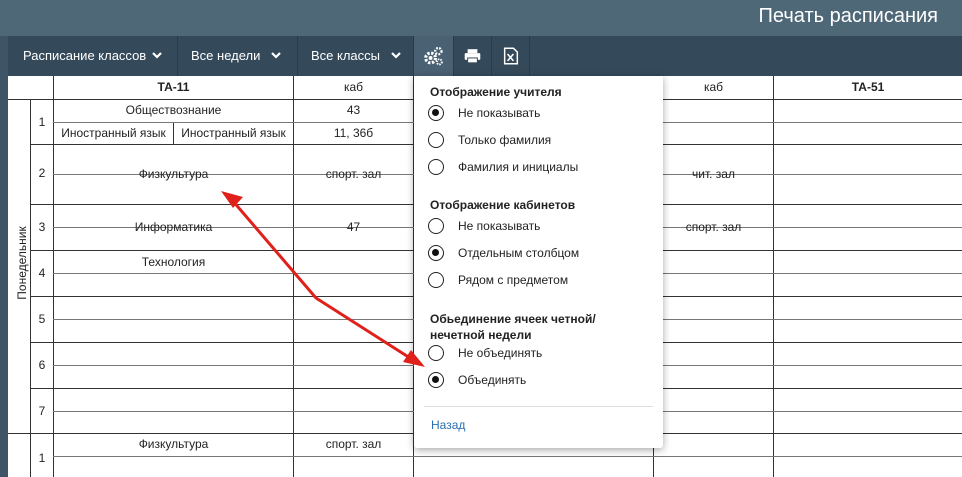  I want to click on radio-label: Рядом с предметом, so click(513, 280).